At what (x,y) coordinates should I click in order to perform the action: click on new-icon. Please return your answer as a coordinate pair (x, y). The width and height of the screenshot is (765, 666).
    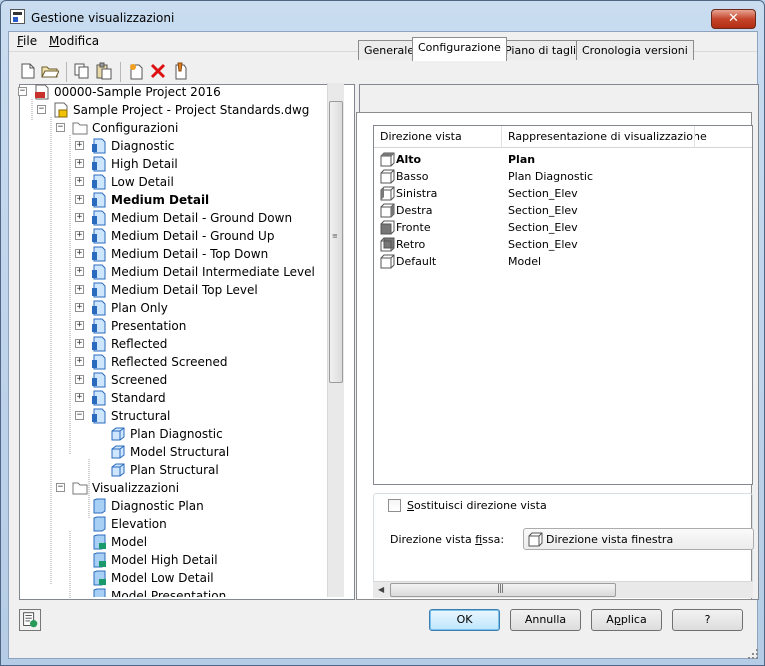
    Looking at the image, I should click on (28, 71).